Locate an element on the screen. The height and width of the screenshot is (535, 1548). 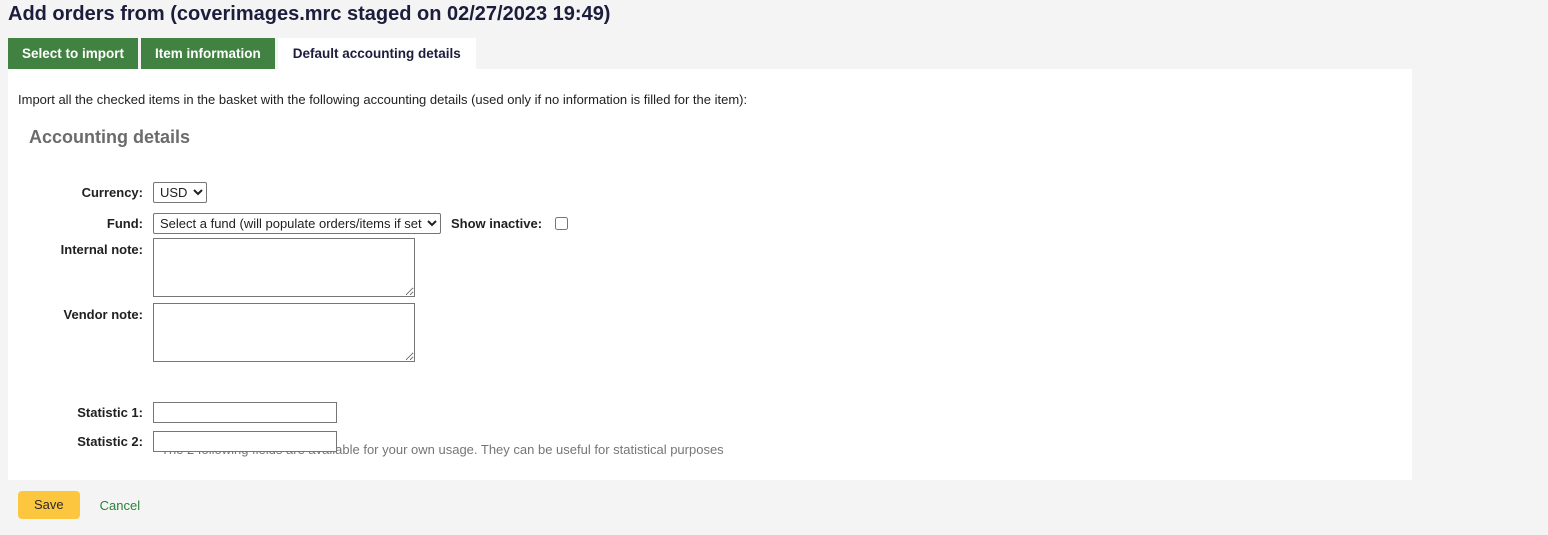
internal-note-label: Internal note: is located at coordinates (101, 249).